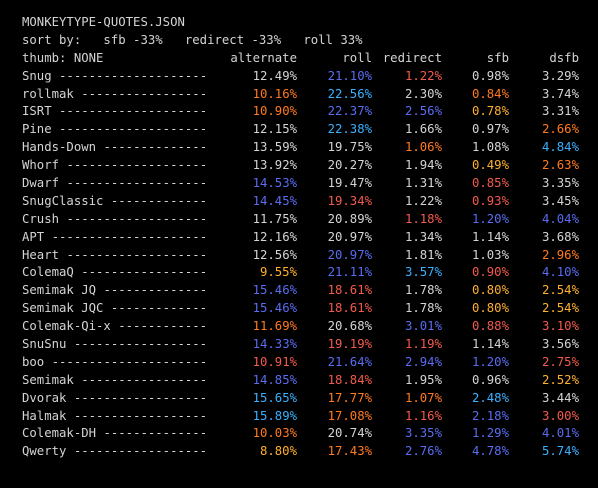  What do you see at coordinates (41, 218) in the screenshot?
I see `layout-name-text: Crush` at bounding box center [41, 218].